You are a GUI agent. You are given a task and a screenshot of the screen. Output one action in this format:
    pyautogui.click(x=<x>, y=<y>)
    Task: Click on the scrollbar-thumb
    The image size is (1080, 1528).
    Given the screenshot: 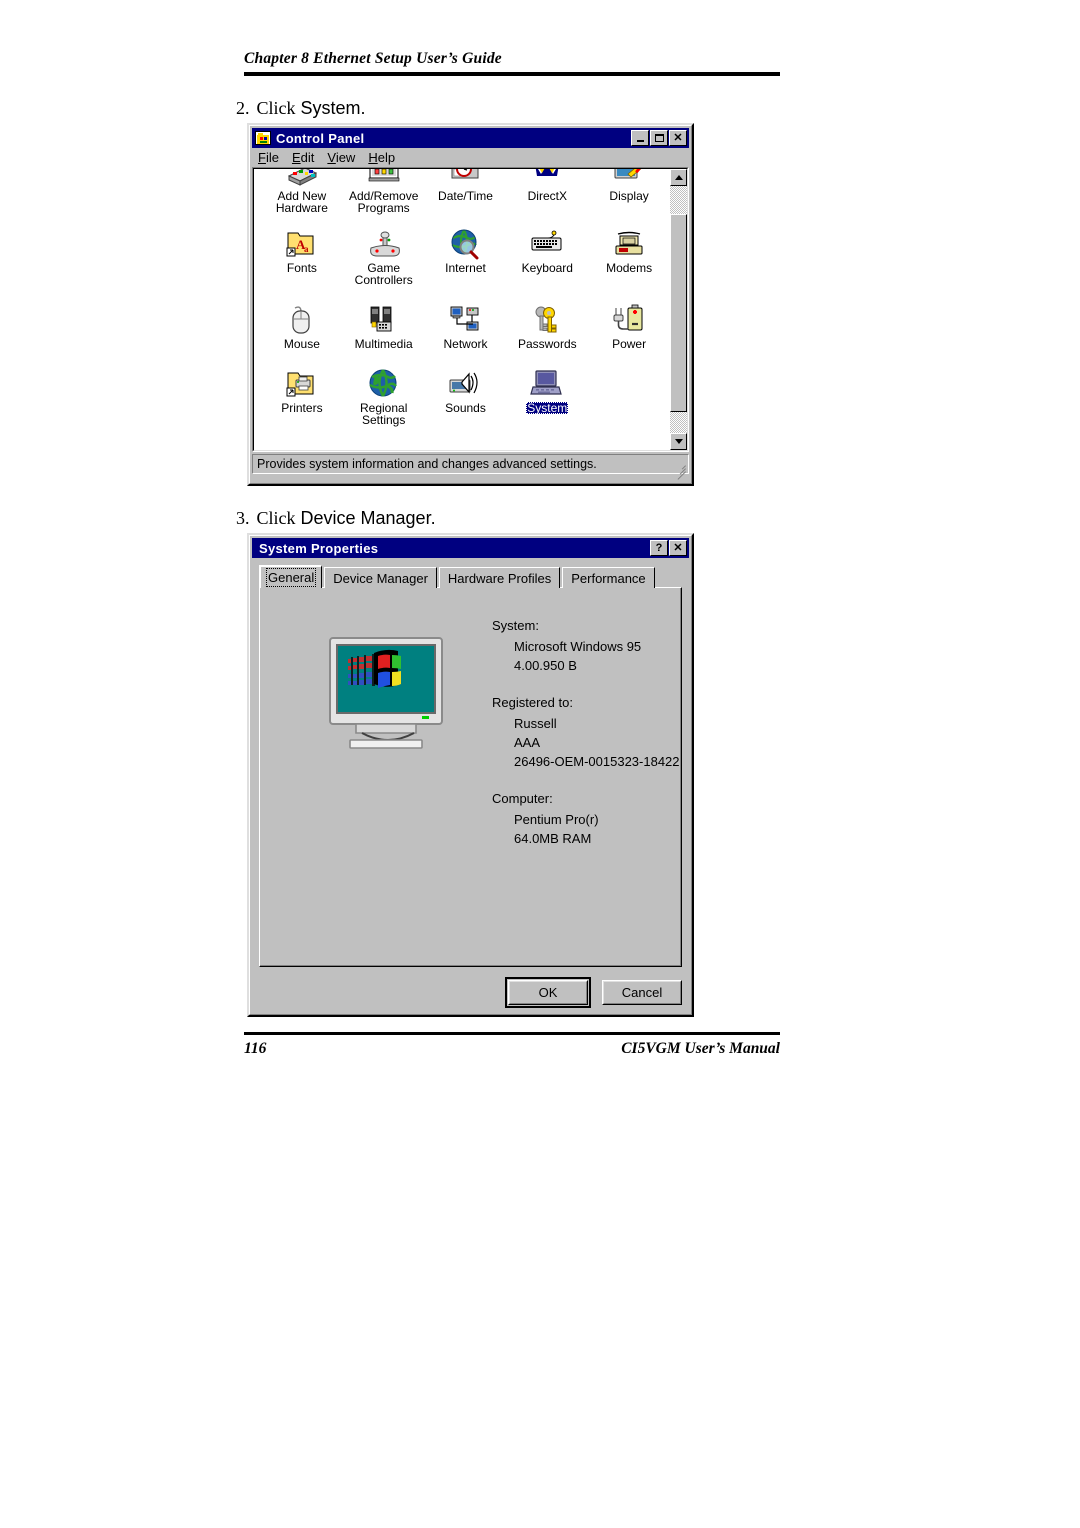 What is the action you would take?
    pyautogui.click(x=678, y=313)
    